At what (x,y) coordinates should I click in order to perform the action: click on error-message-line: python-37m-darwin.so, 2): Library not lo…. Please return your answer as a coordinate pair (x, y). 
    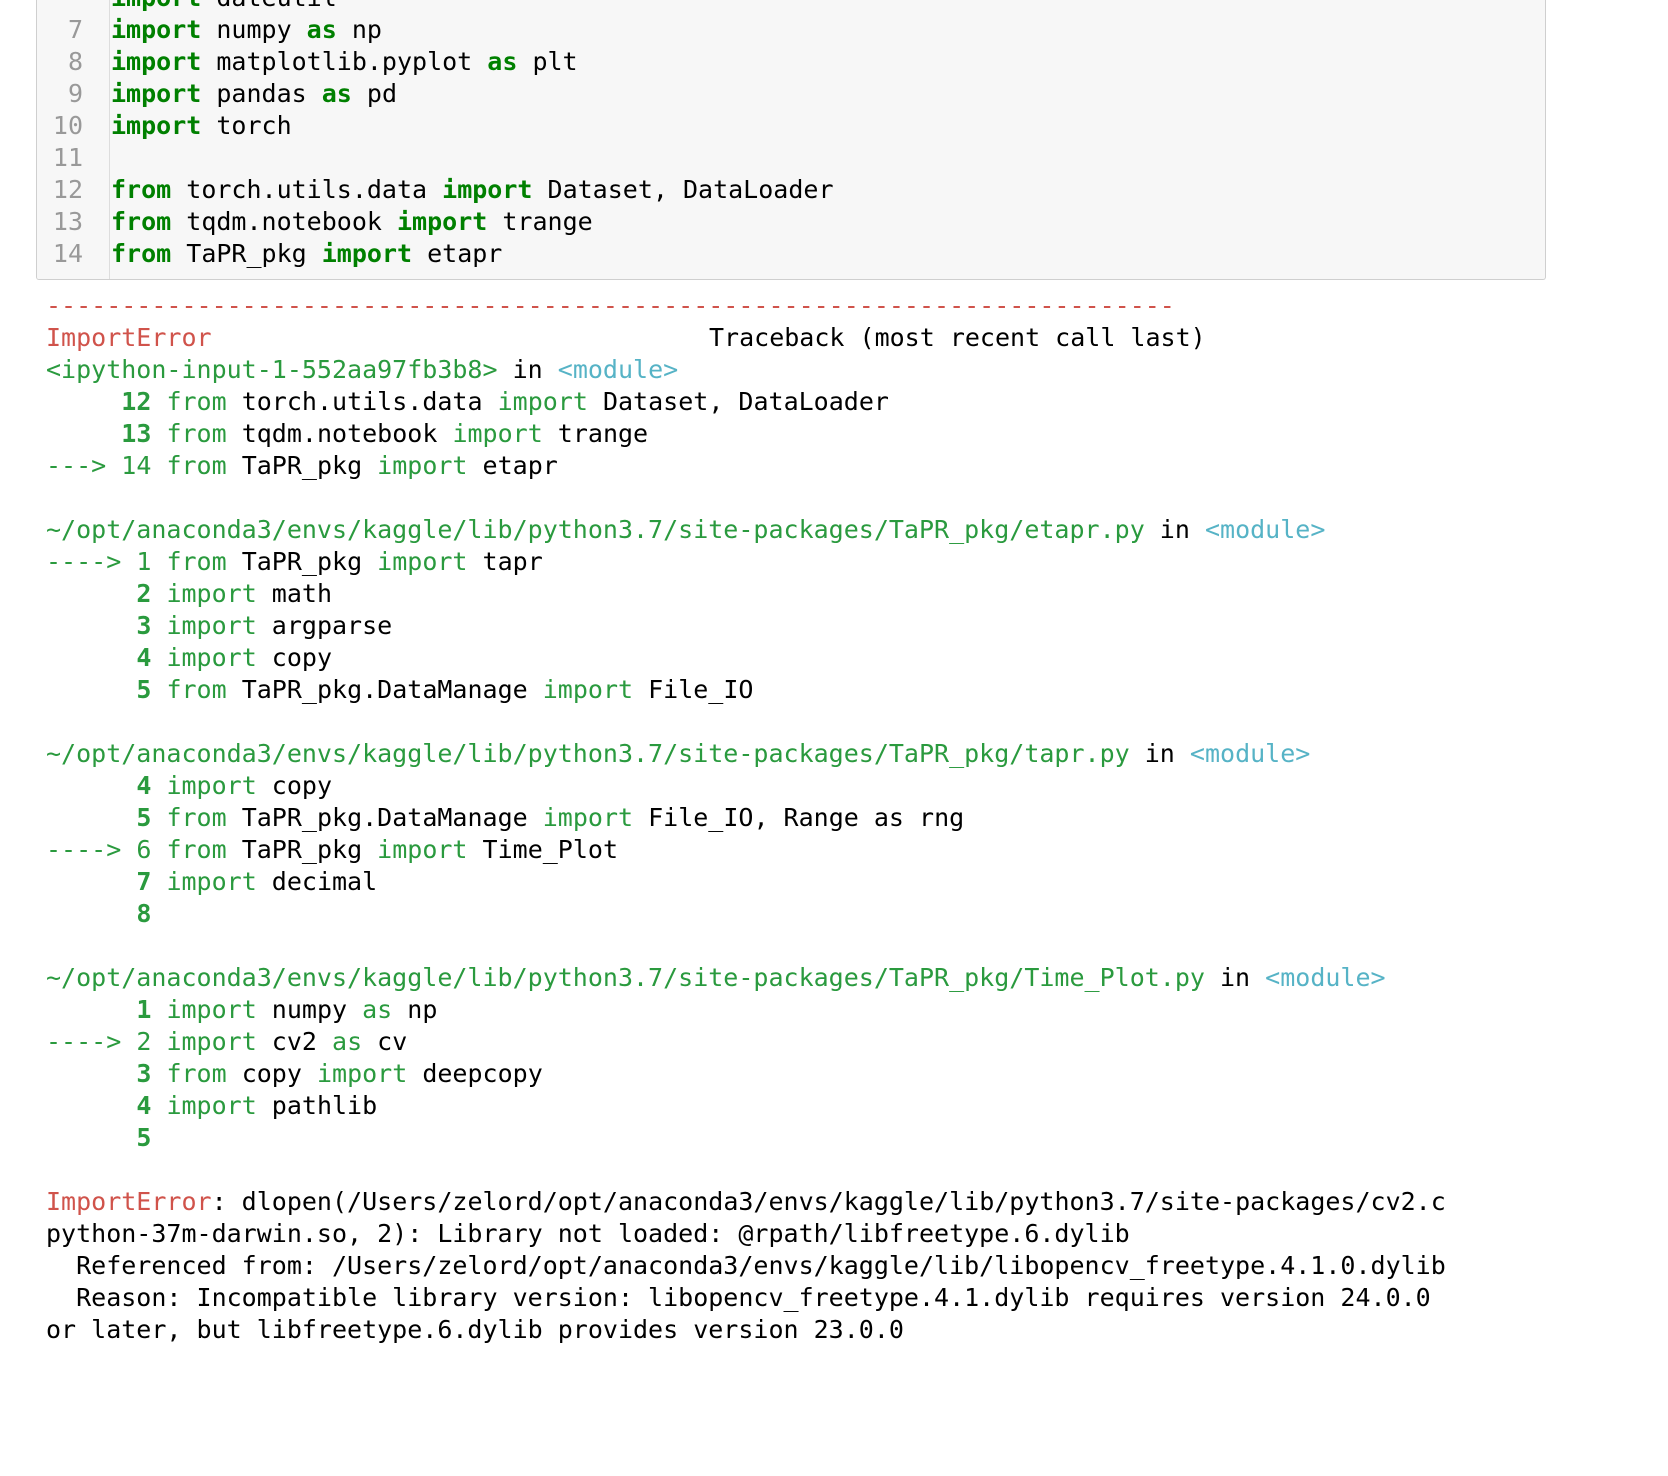
    Looking at the image, I should click on (588, 1234).